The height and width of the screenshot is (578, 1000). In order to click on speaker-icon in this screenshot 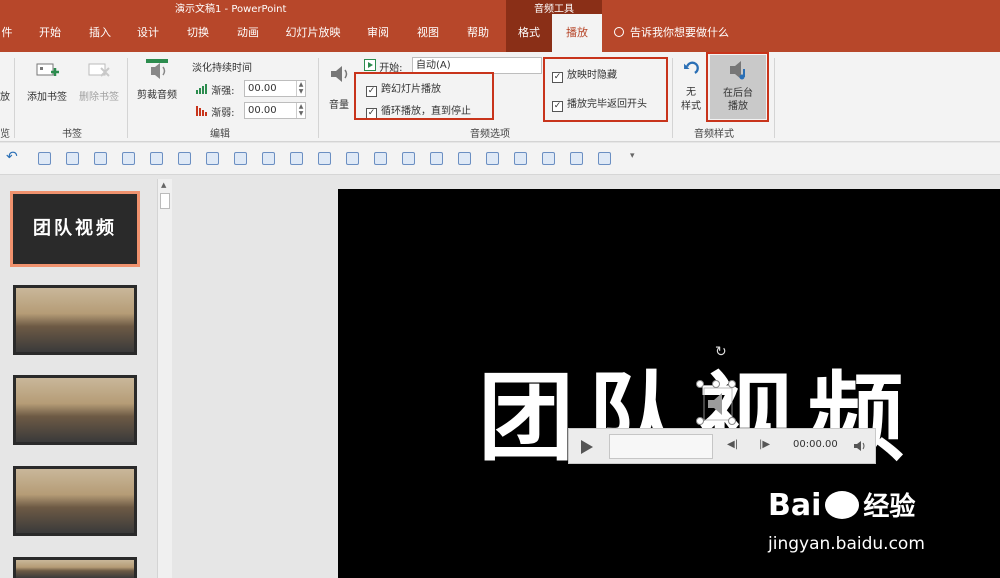, I will do `click(339, 74)`.